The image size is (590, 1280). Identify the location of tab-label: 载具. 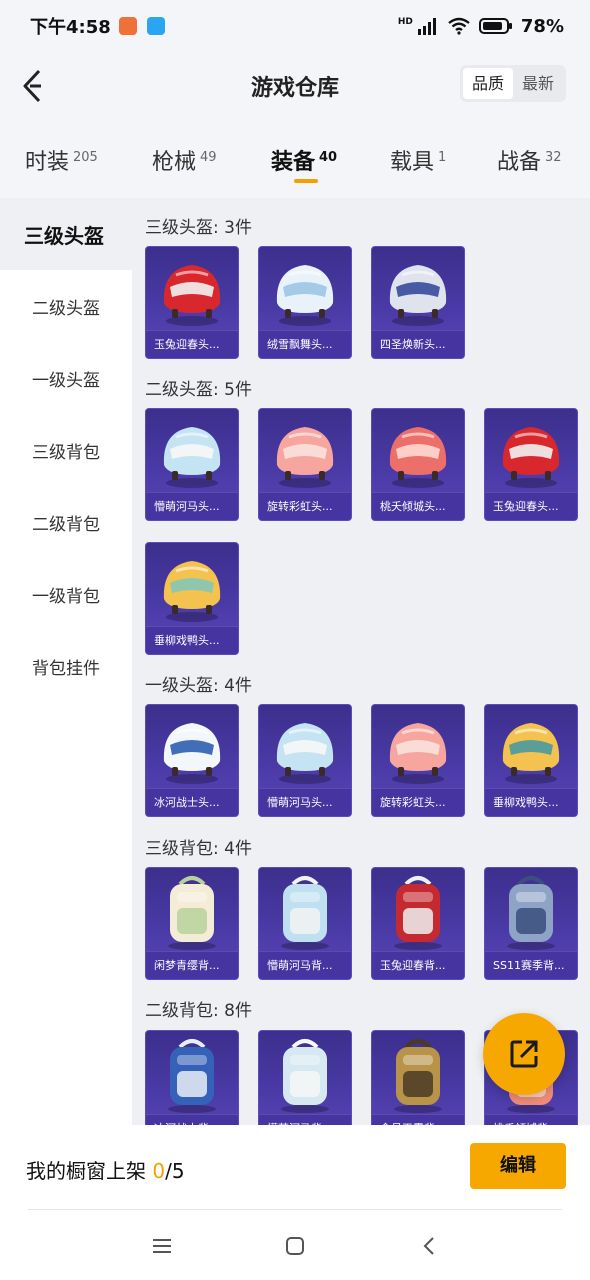
(412, 162).